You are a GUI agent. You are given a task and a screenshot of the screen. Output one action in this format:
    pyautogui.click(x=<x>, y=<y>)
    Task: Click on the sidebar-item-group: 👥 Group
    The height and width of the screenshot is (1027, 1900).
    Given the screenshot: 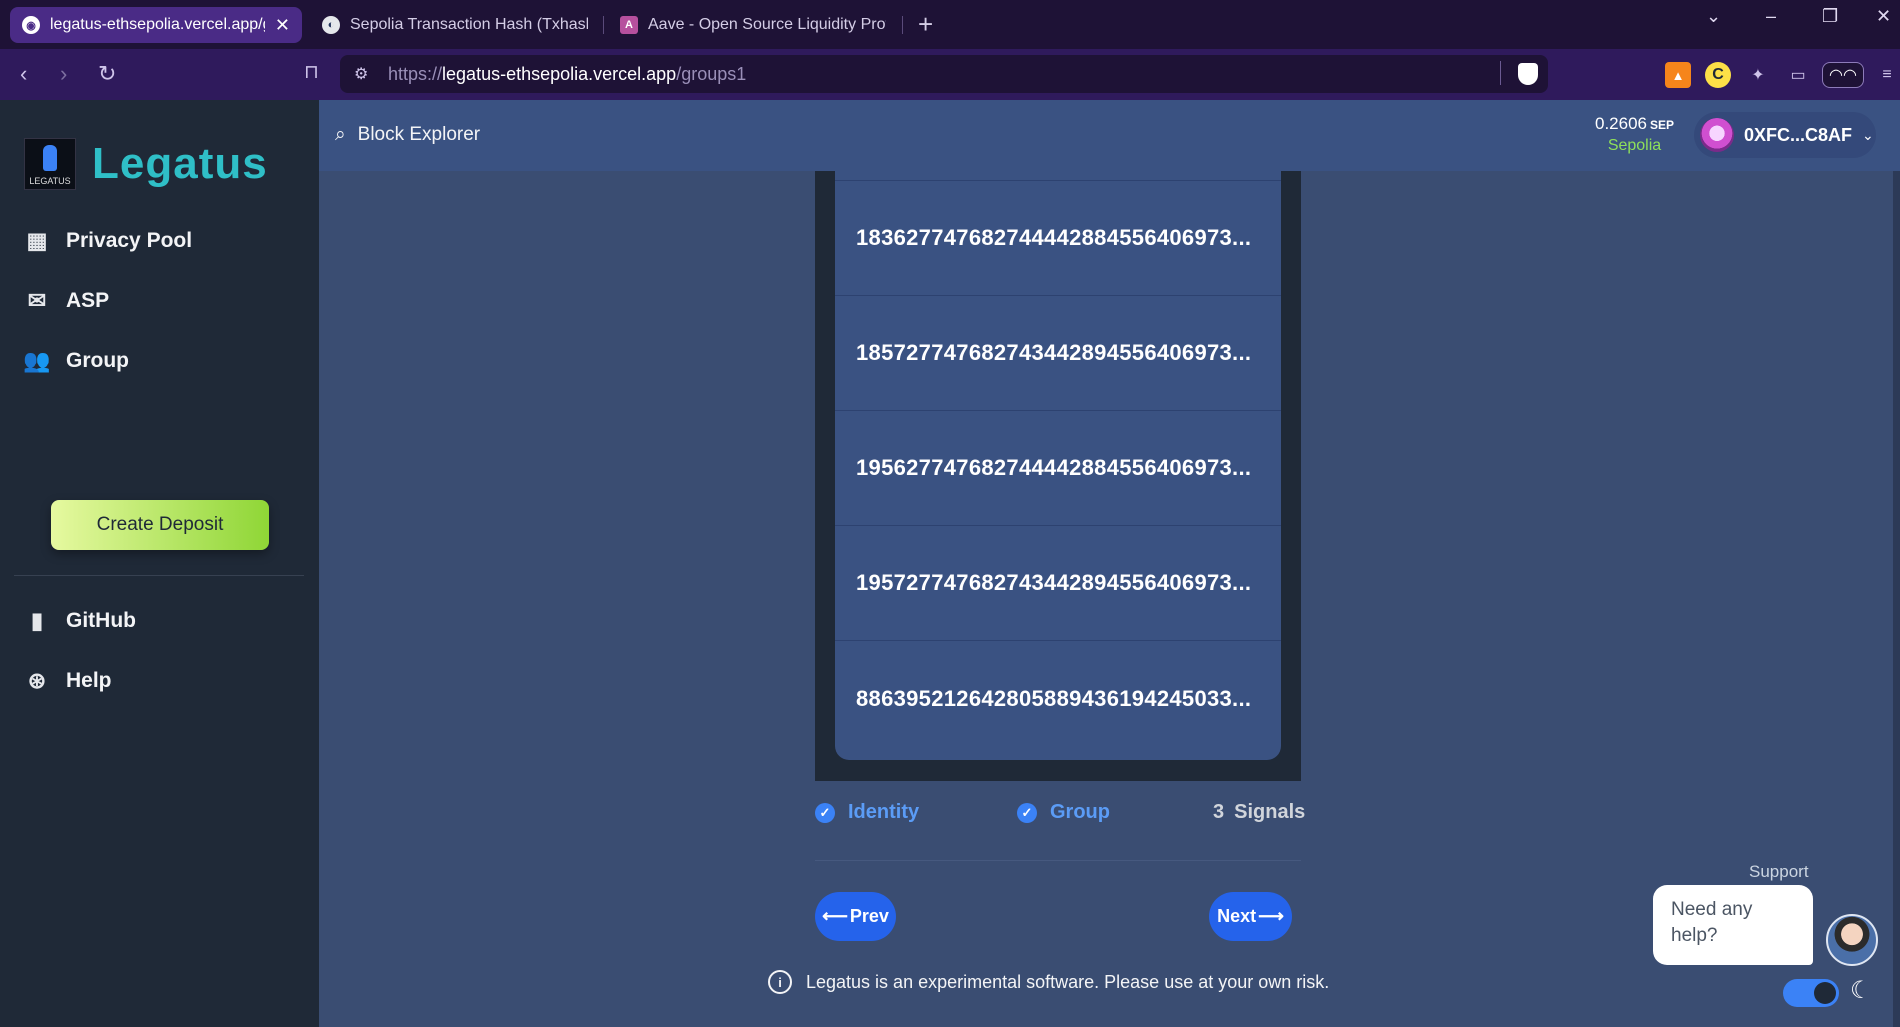 What is the action you would take?
    pyautogui.click(x=76, y=361)
    